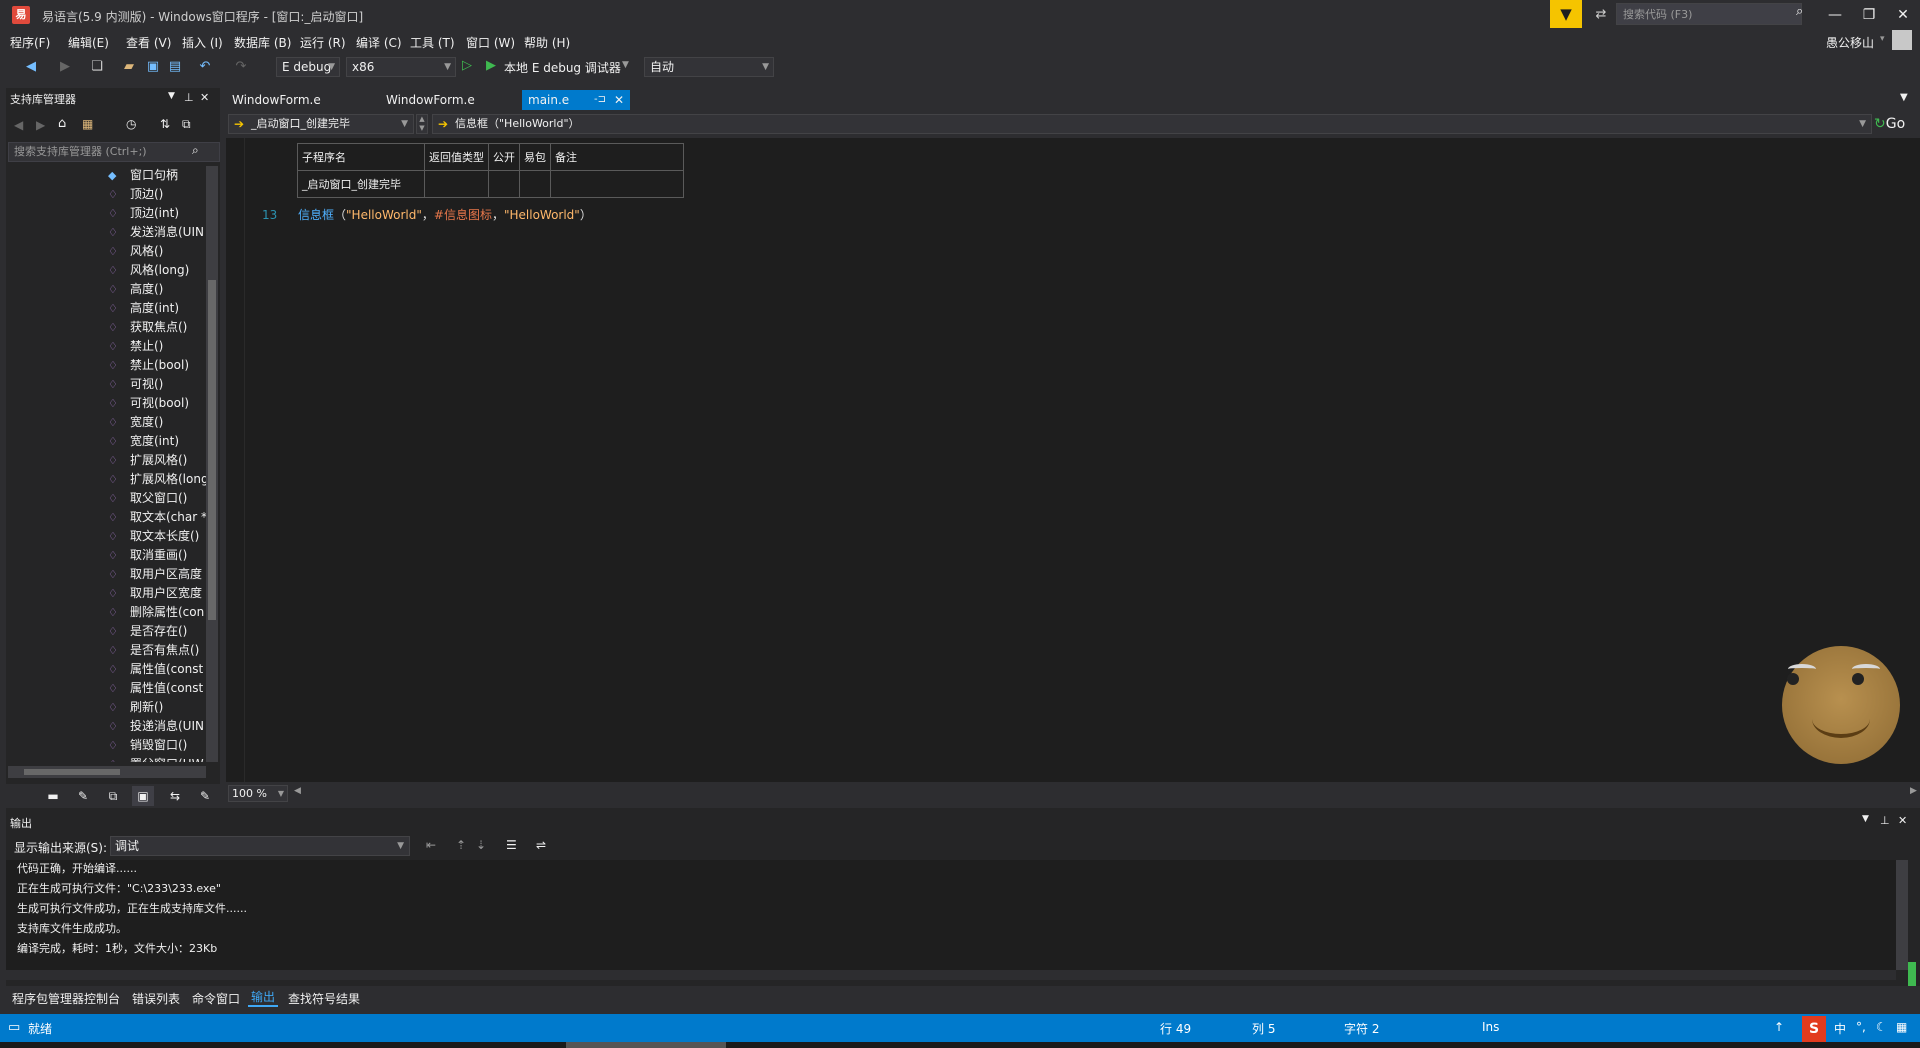 The width and height of the screenshot is (1920, 1048). I want to click on tree-item: ◆ 窗口句柄, so click(106, 175).